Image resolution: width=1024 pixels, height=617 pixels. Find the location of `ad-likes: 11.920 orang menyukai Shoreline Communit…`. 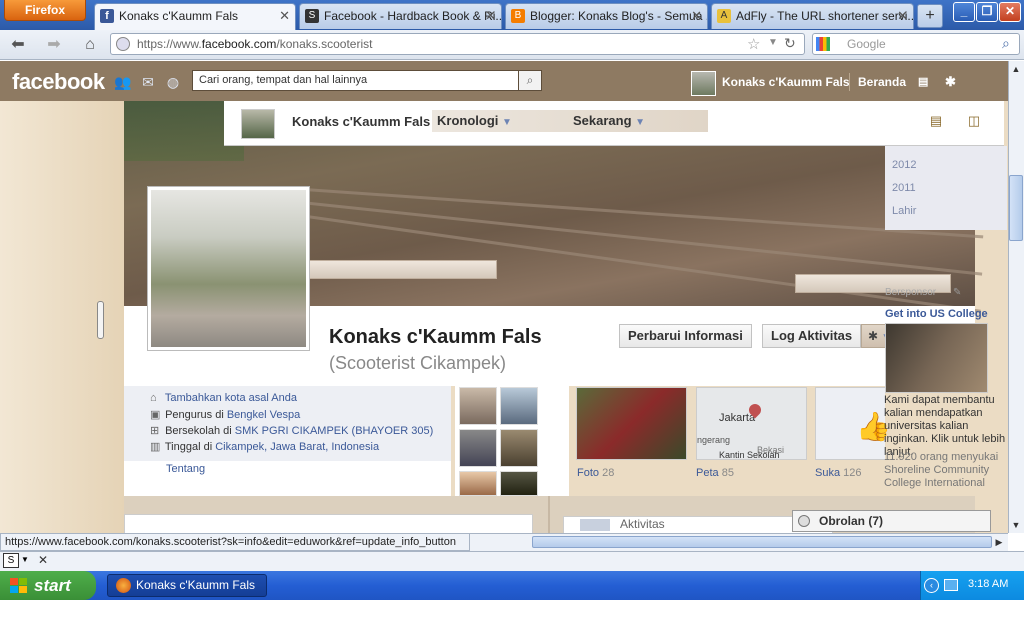

ad-likes: 11.920 orang menyukai Shoreline Communit… is located at coordinates (941, 470).